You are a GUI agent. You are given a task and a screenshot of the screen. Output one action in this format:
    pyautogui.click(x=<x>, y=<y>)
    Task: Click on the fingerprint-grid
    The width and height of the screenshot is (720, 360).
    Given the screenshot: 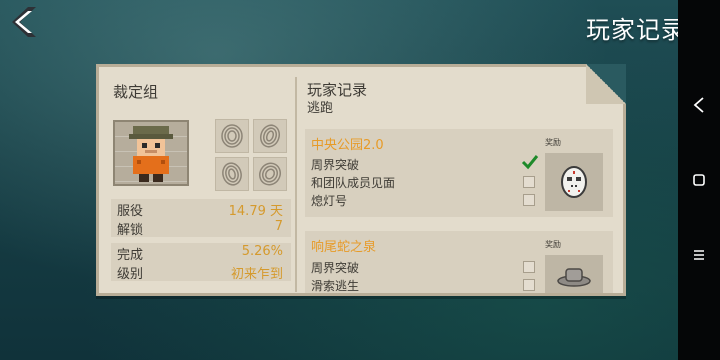 What is the action you would take?
    pyautogui.click(x=252, y=155)
    